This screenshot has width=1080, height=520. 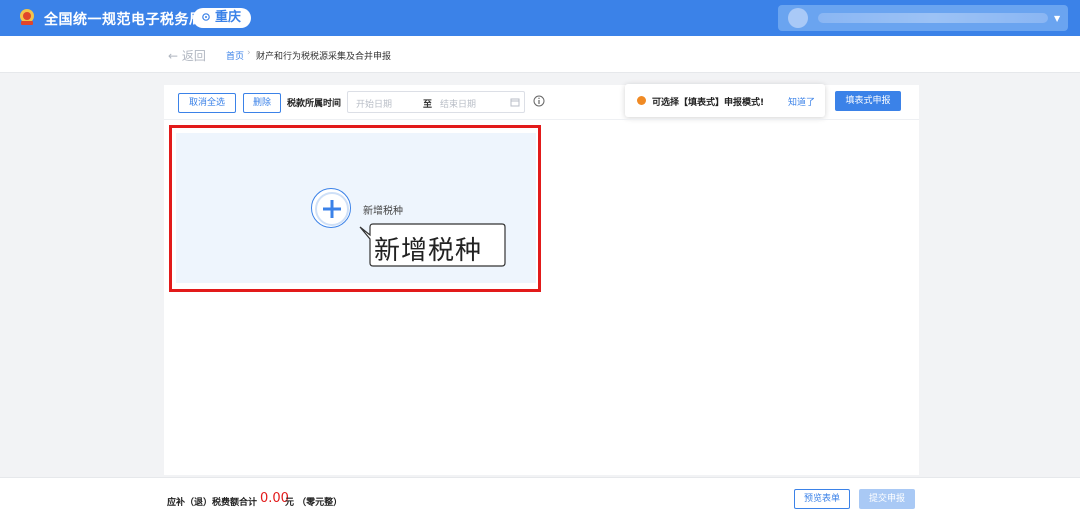 What do you see at coordinates (355, 208) in the screenshot?
I see `highlight-box` at bounding box center [355, 208].